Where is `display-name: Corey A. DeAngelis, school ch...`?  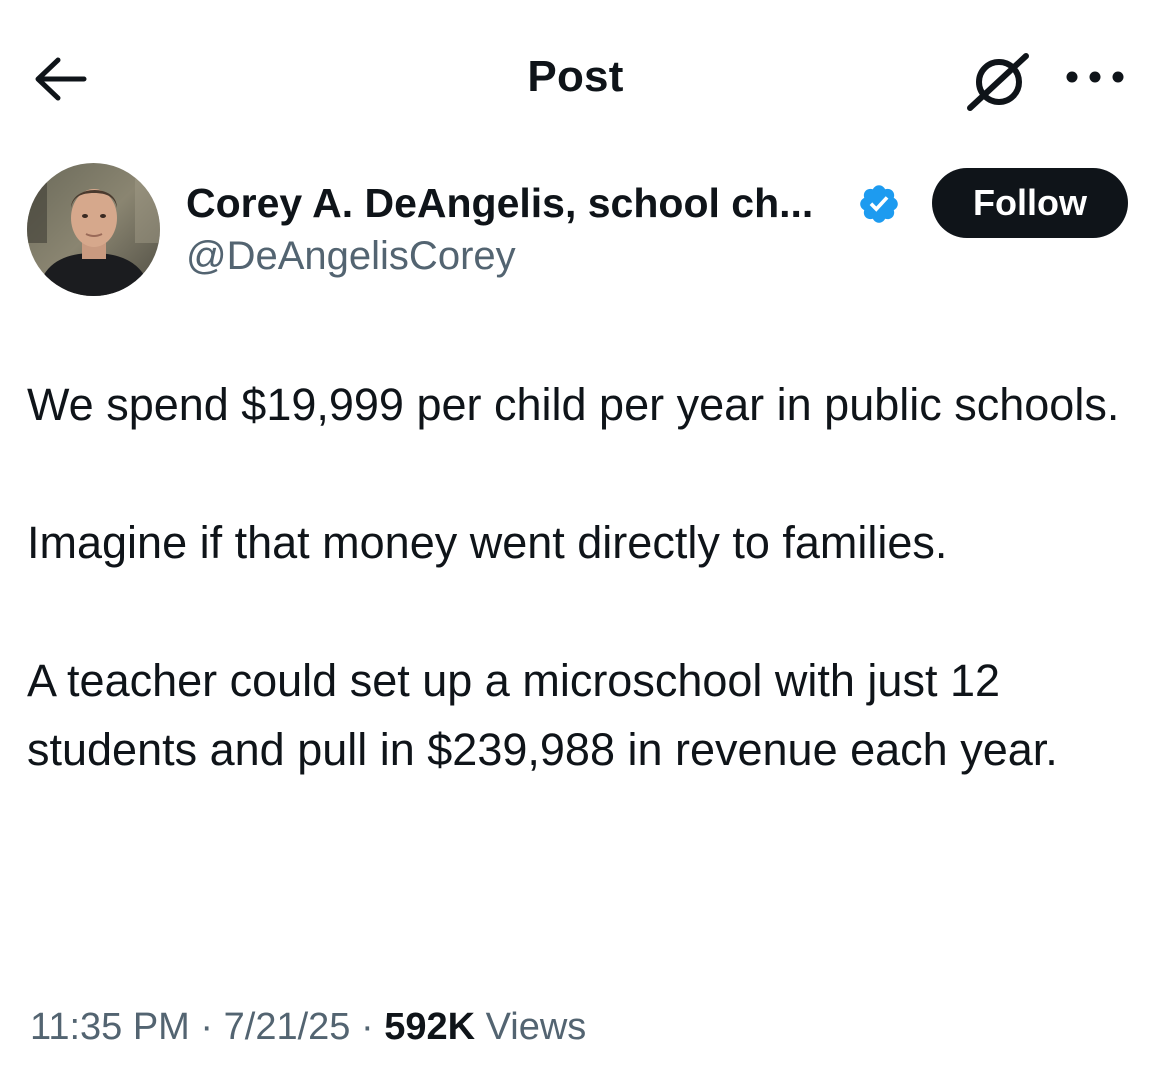
display-name: Corey A. DeAngelis, school ch... is located at coordinates (499, 203).